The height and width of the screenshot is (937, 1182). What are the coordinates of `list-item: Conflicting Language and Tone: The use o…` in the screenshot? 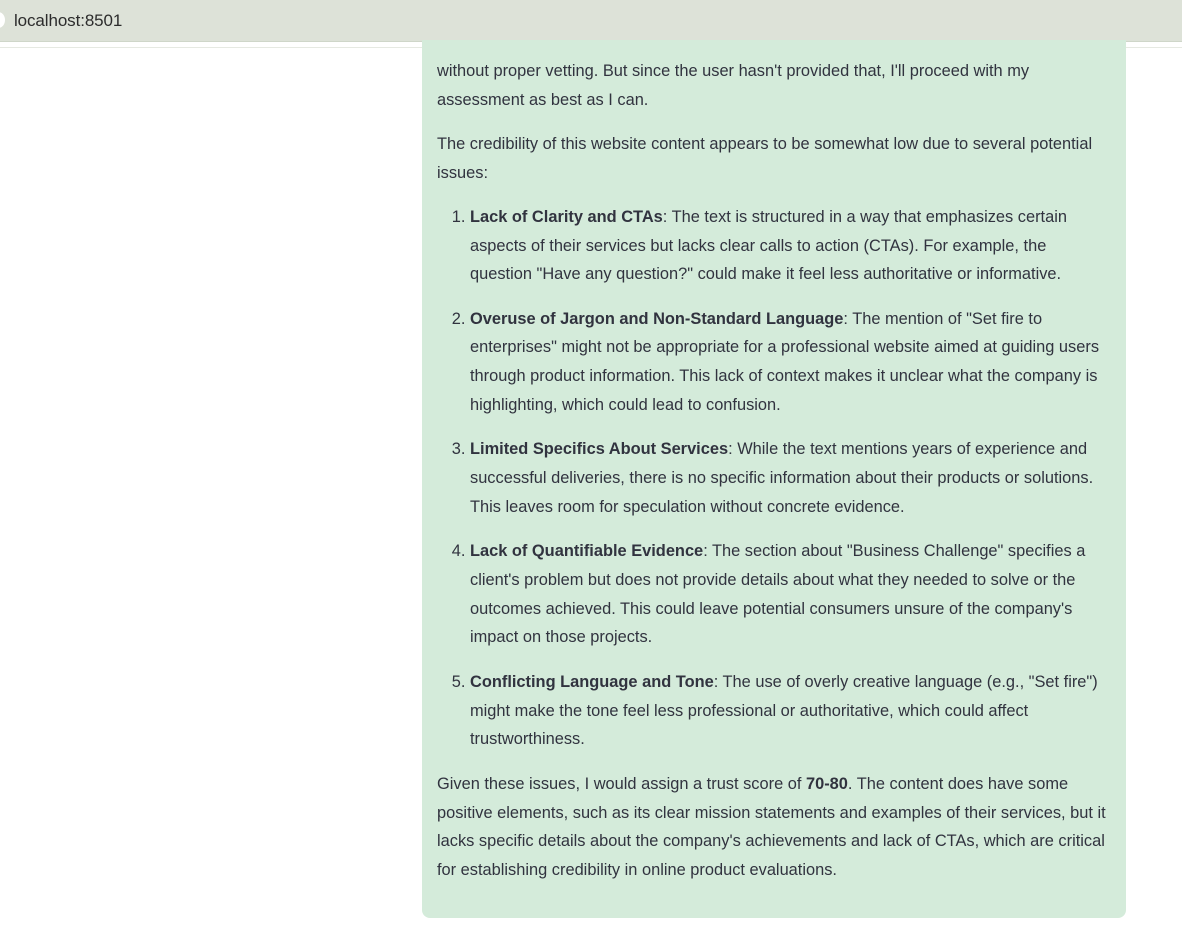 It's located at (790, 711).